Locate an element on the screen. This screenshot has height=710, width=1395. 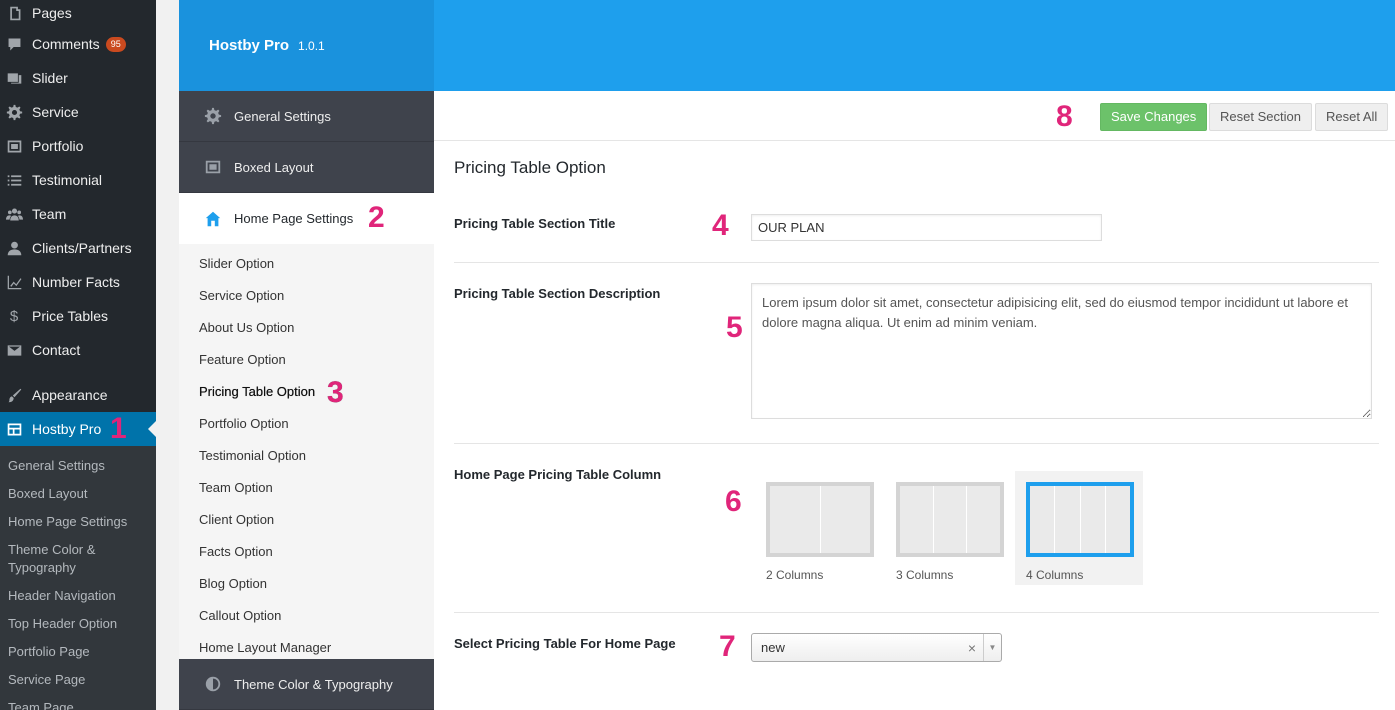
step-marker-5: 5 is located at coordinates (734, 327).